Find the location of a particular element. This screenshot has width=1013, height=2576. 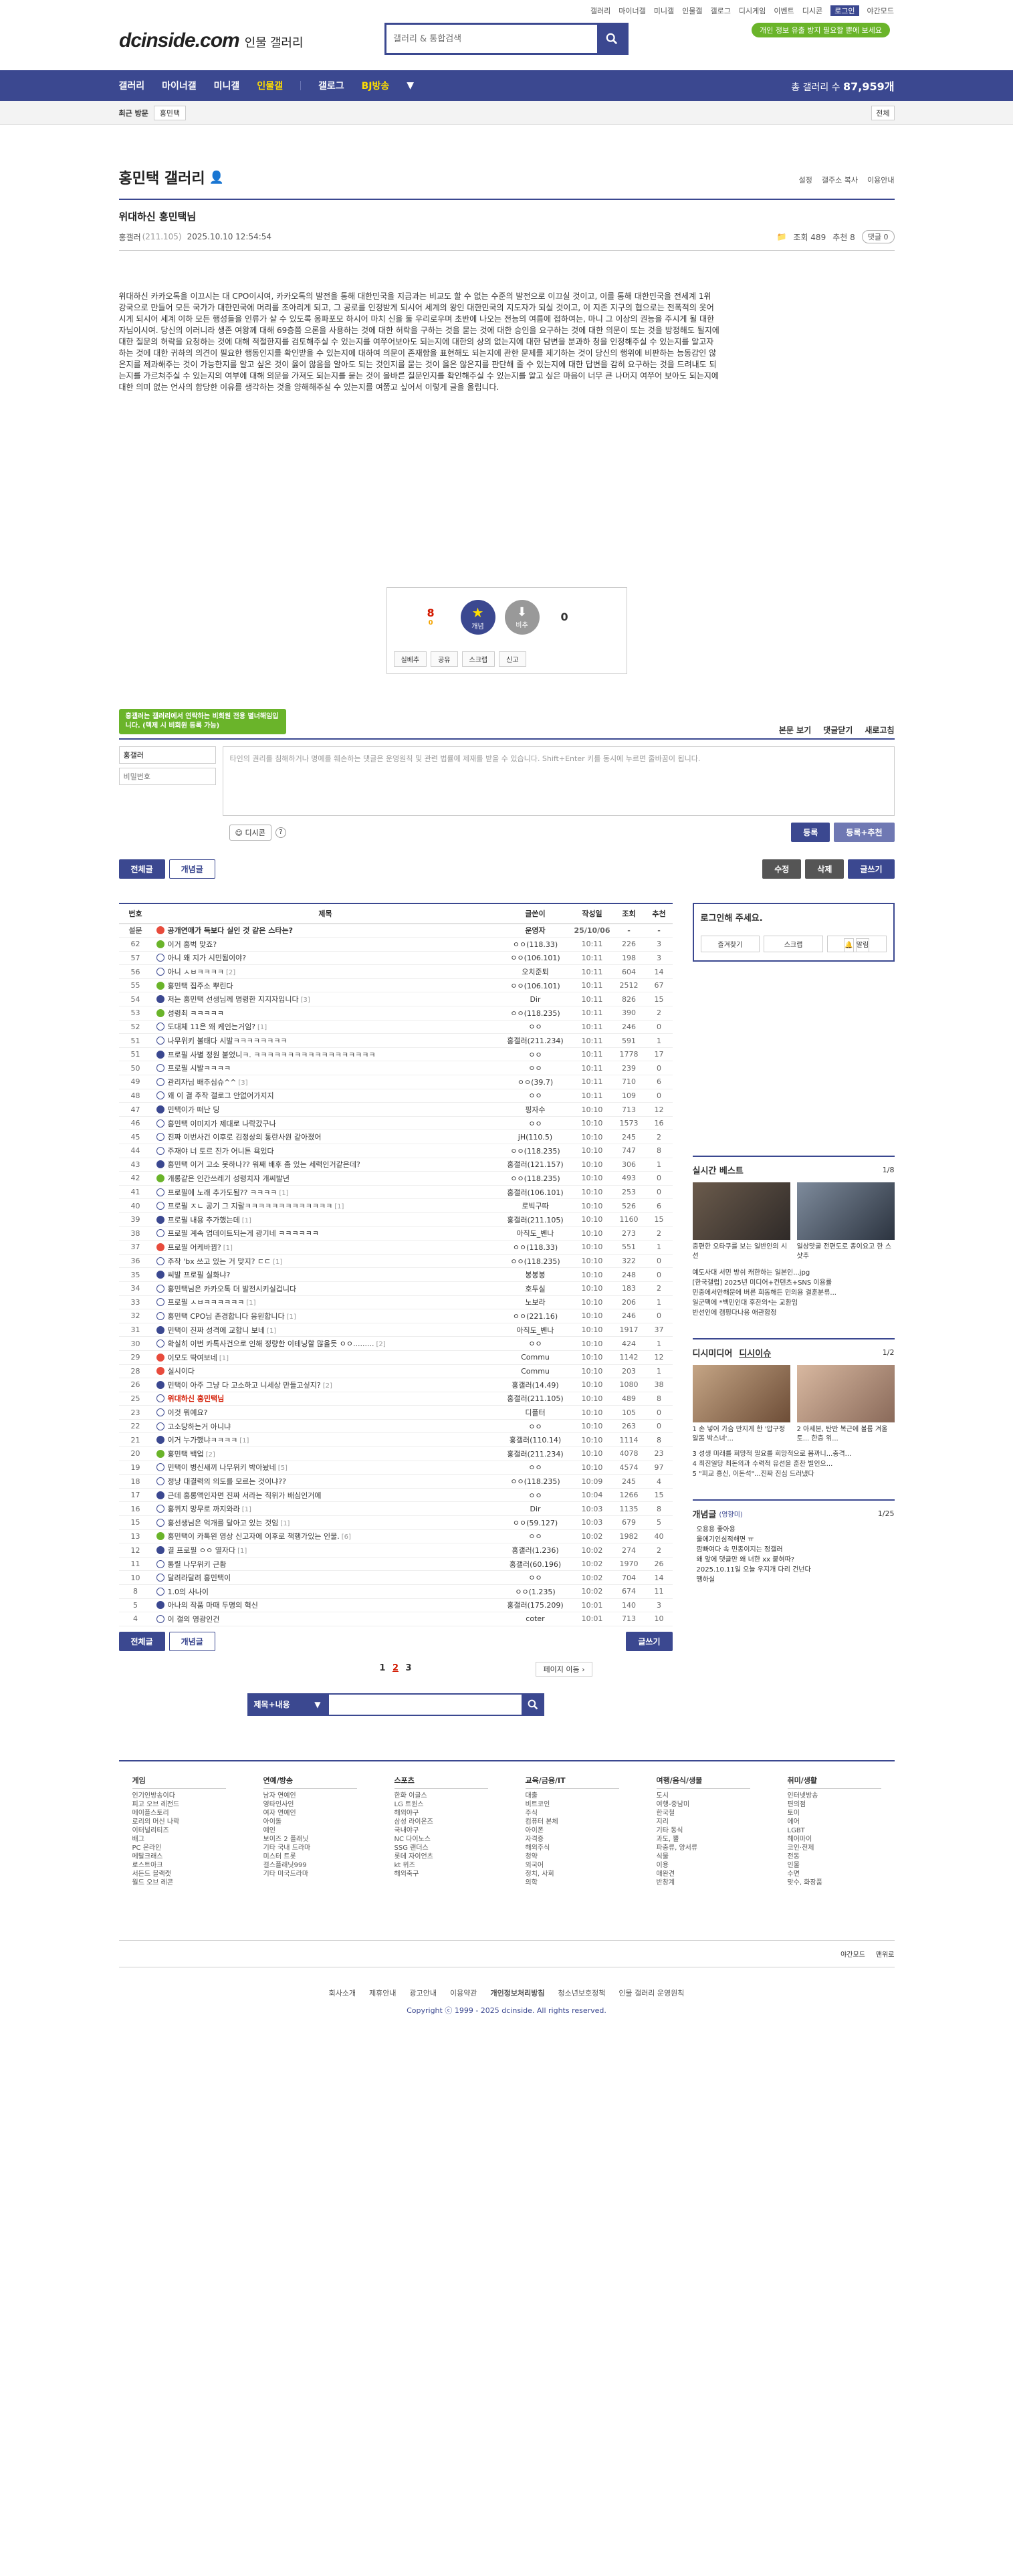

table-row: 4 이 갤의 영광인건 coter 10:01 713 10 is located at coordinates (395, 1619).